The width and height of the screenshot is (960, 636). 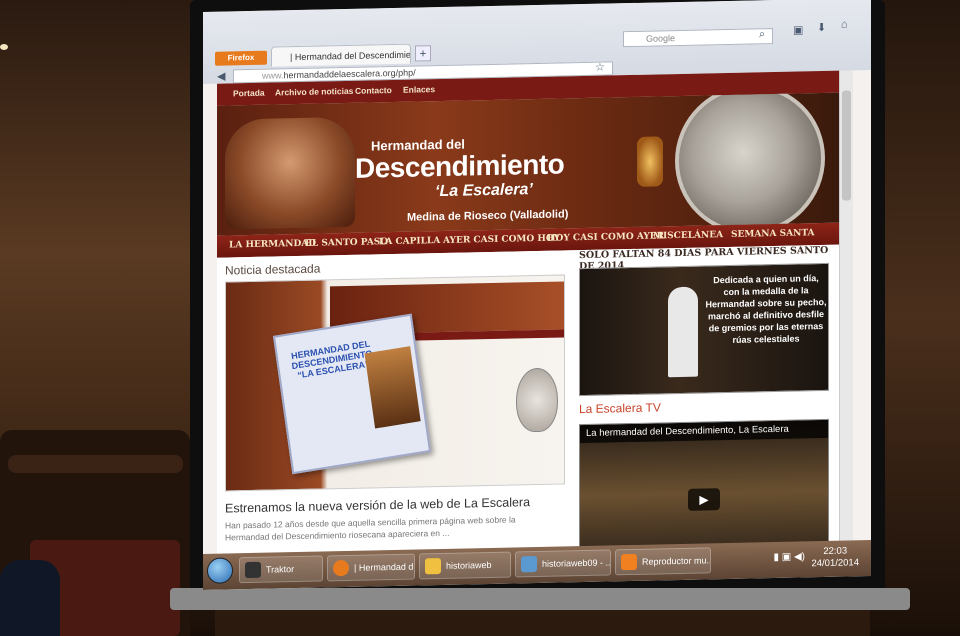 I want to click on page-scrollbar, so click(x=846, y=305).